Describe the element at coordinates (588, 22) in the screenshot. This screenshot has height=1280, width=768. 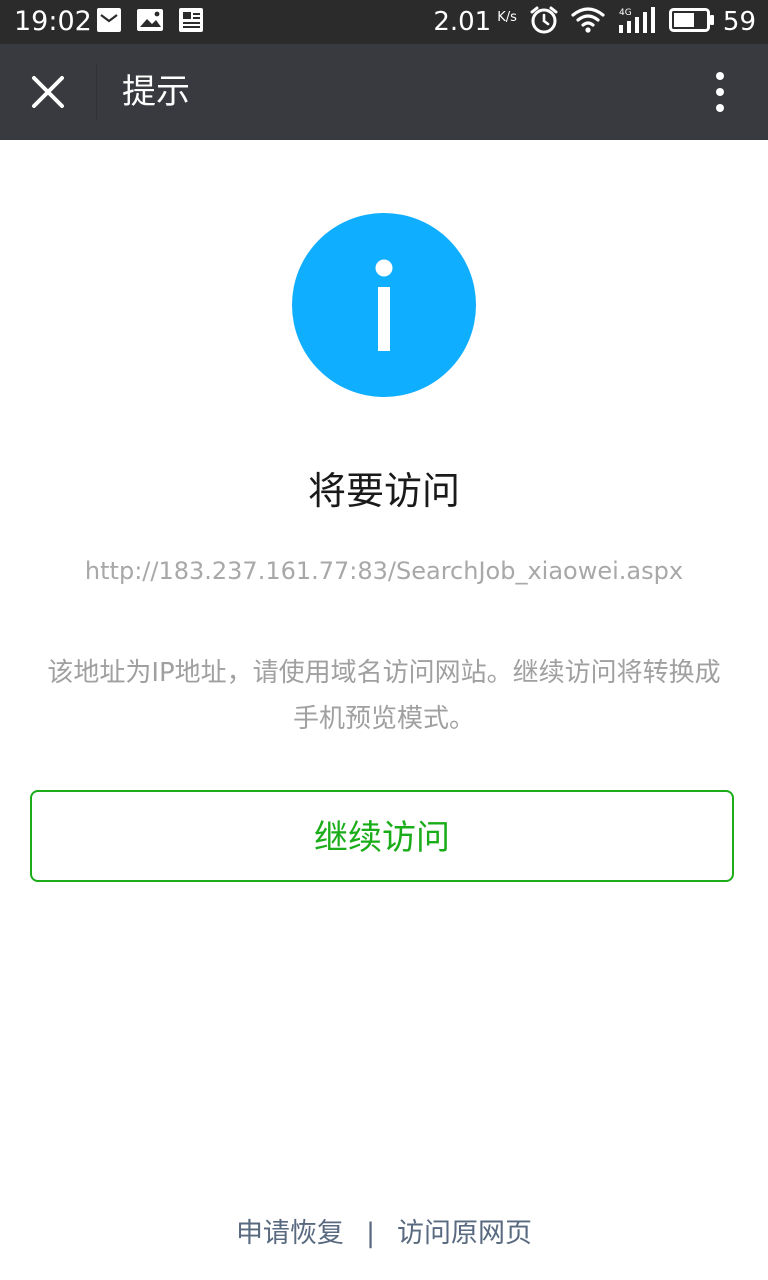
I see `wifi-icon` at that location.